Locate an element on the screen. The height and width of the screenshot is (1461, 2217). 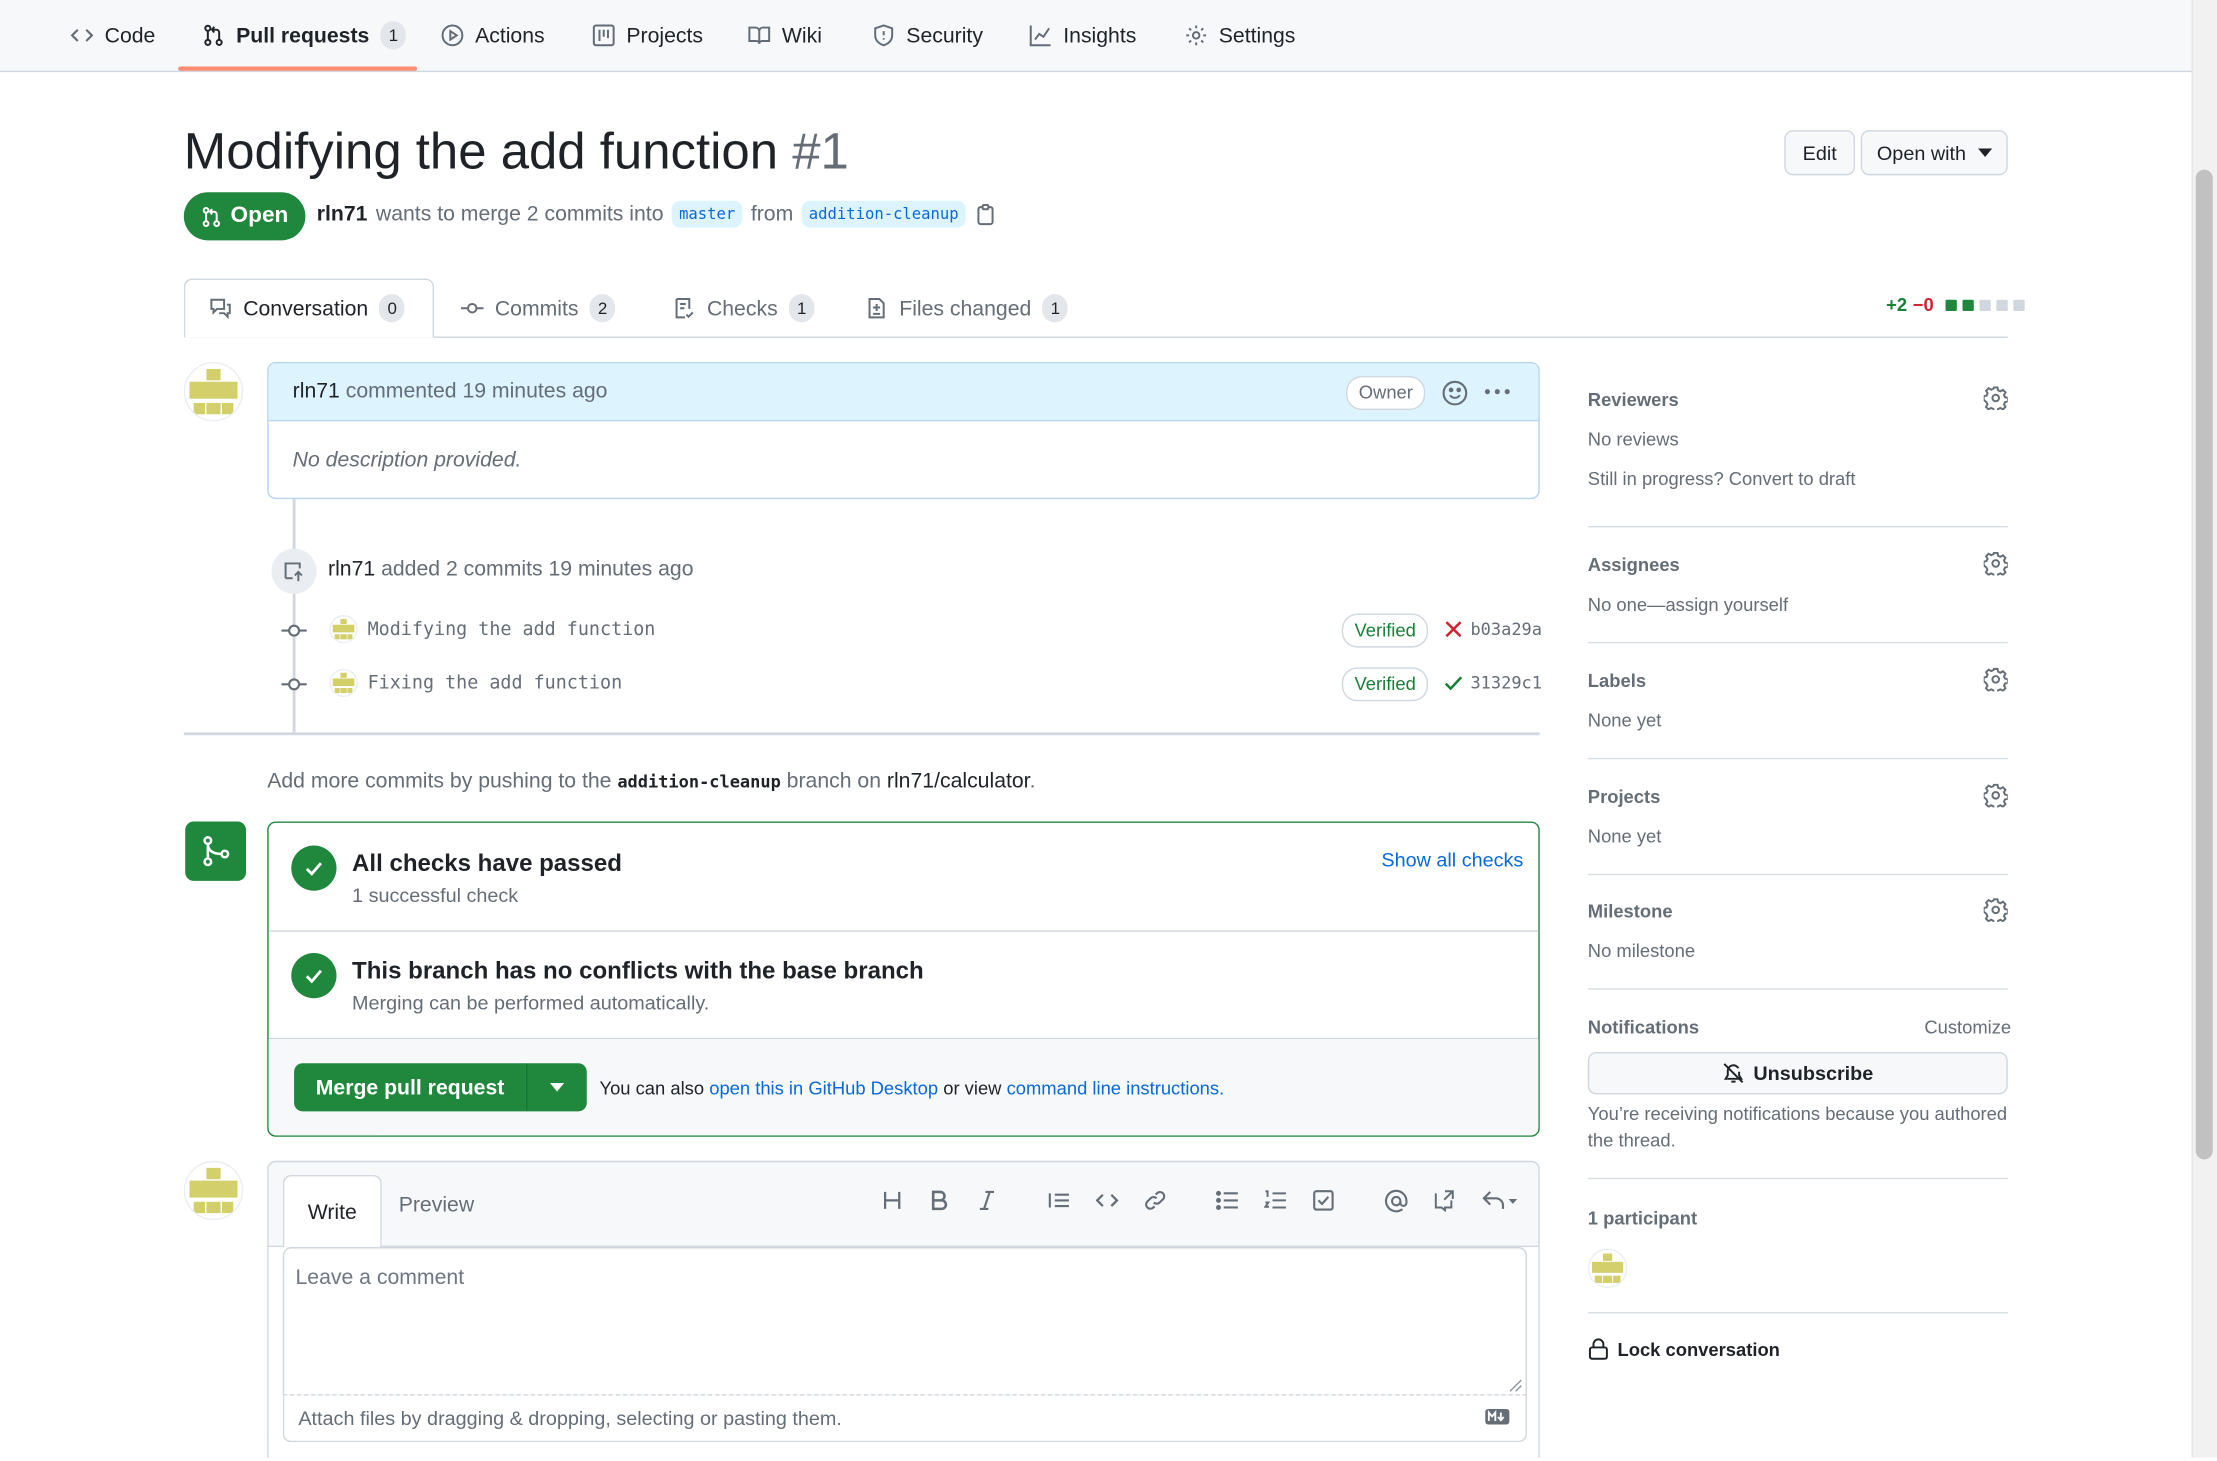
comment-textarea: Leave a comment is located at coordinates (905, 1321).